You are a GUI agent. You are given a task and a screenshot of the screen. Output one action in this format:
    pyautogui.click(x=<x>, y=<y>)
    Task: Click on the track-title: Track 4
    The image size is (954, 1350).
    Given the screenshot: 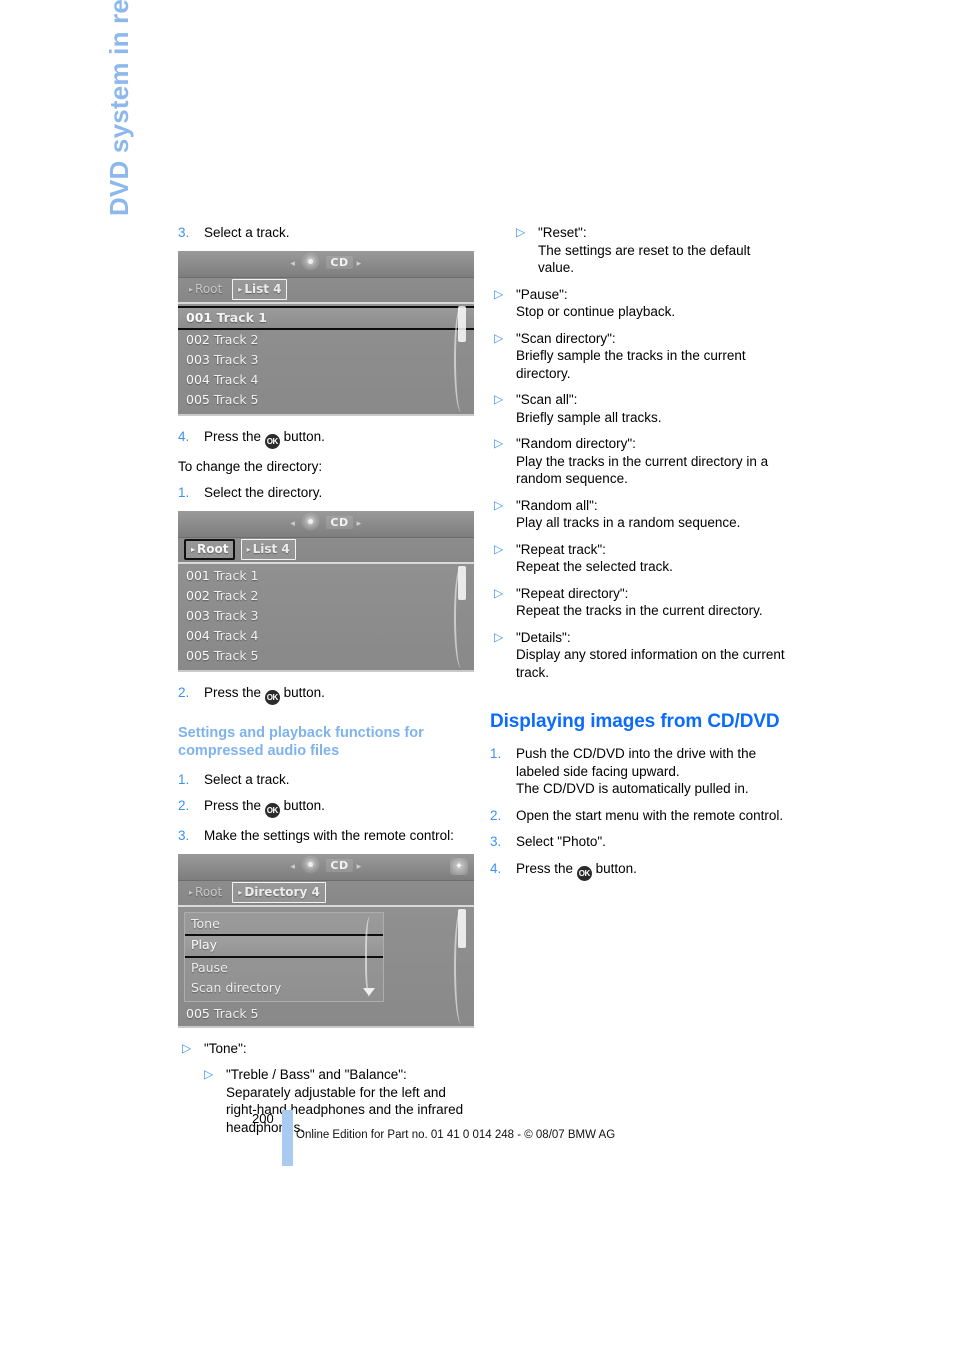 What is the action you would take?
    pyautogui.click(x=236, y=379)
    